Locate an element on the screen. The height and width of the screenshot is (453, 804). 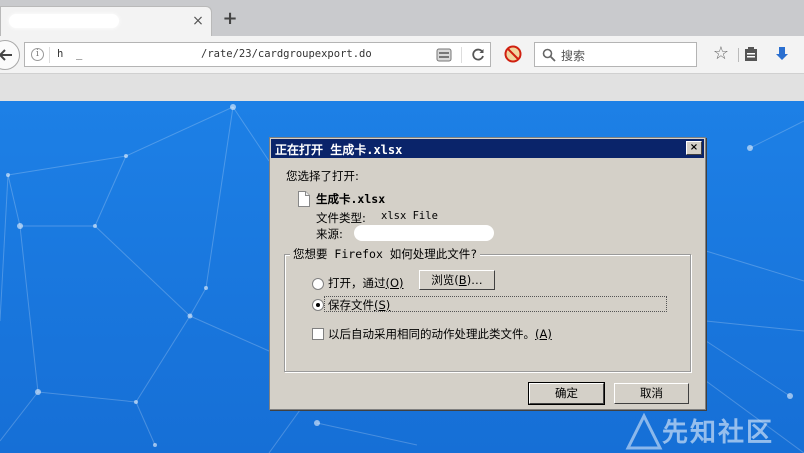
file-icon is located at coordinates (304, 199).